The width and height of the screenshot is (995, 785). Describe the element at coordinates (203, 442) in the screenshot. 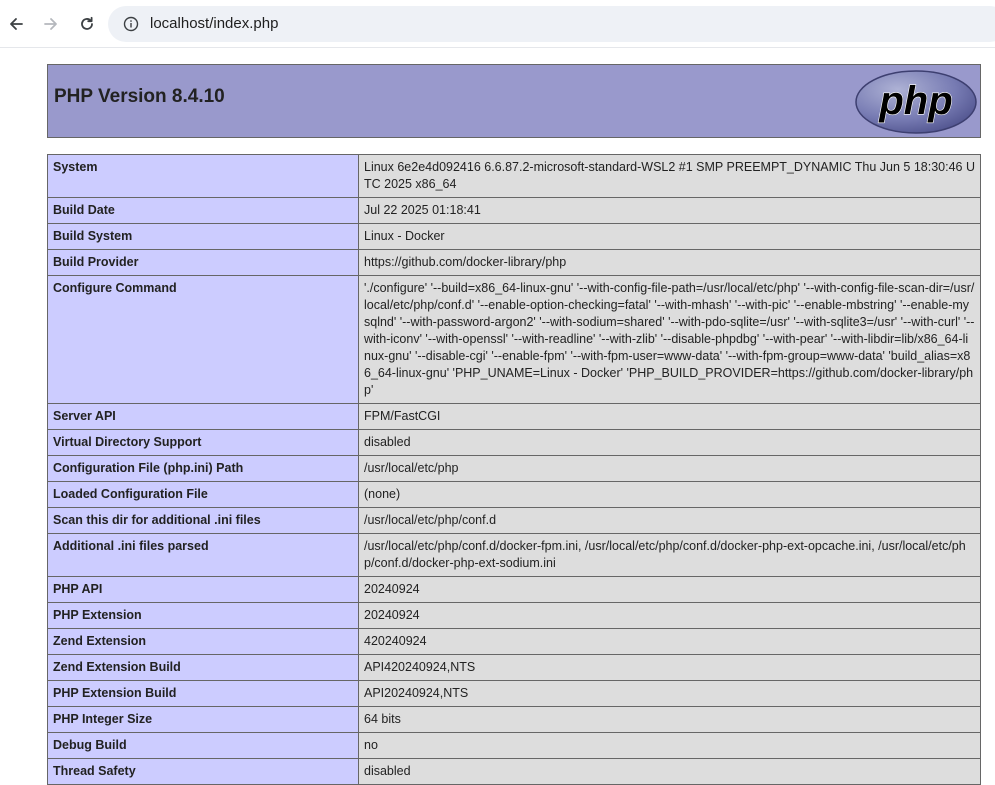

I see `row-label: Virtual Directory Support` at that location.